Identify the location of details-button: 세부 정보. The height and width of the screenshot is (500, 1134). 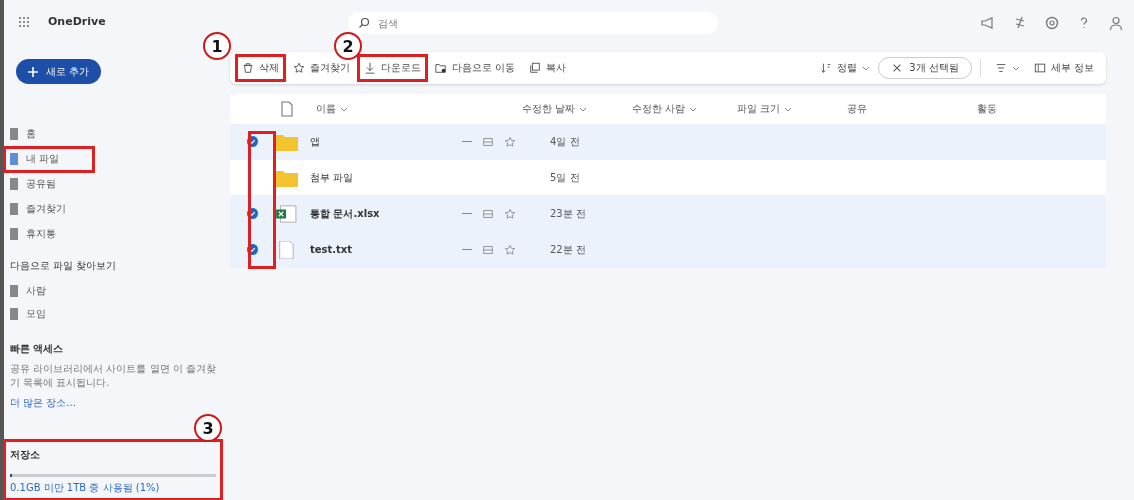
(1063, 68).